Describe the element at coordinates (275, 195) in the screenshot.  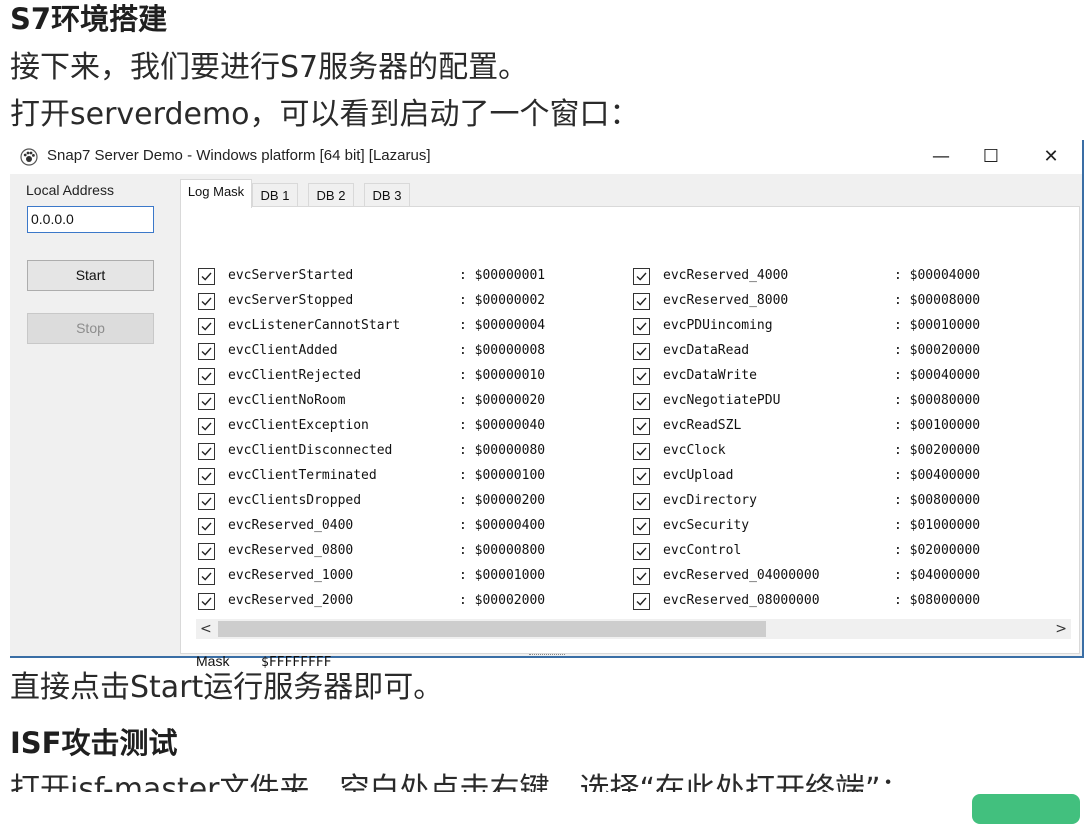
I see `tab-db1: DB 1` at that location.